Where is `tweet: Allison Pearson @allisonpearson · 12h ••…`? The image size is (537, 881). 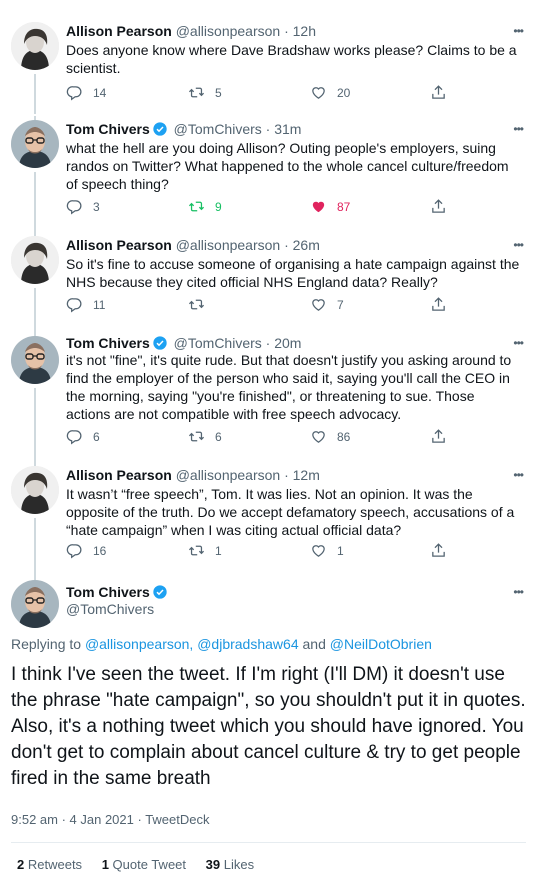
tweet: Allison Pearson @allisonpearson · 12h ••… is located at coordinates (268, 58).